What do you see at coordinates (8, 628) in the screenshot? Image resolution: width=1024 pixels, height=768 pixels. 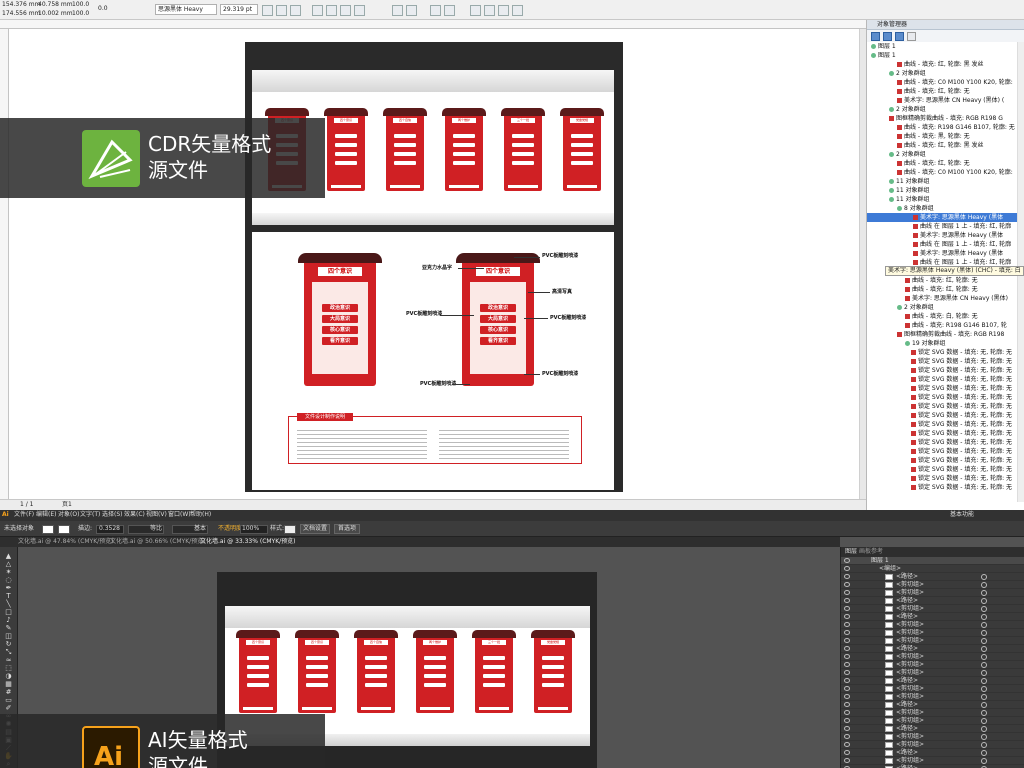 I see `pencil-icon: ✎` at bounding box center [8, 628].